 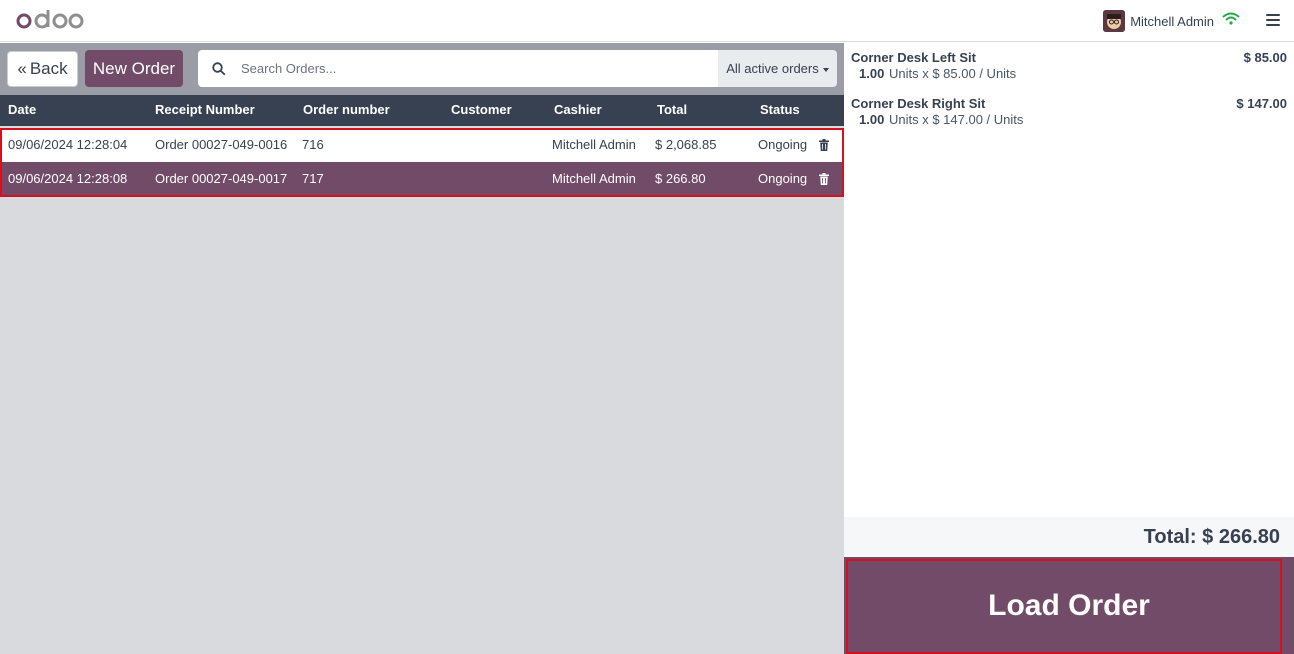 I want to click on search-icon, so click(x=219, y=68).